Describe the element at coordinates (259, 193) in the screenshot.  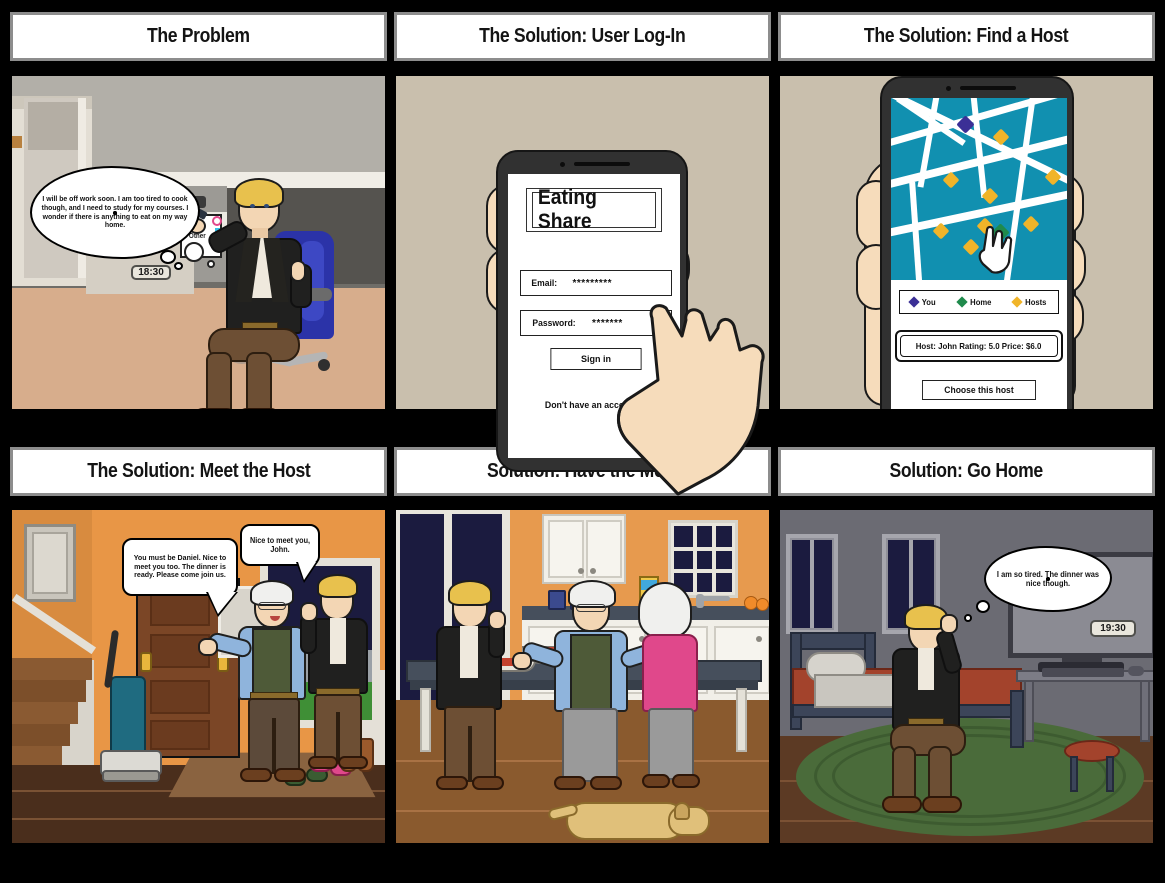
I see `character-john-hair` at that location.